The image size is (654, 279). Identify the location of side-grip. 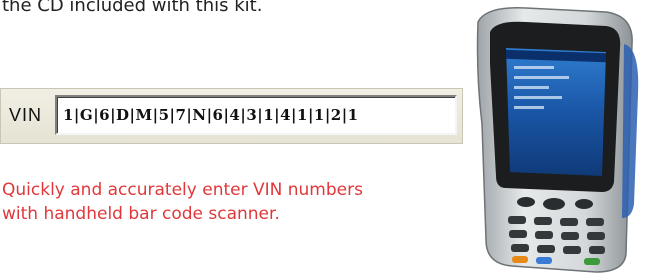
(630, 131).